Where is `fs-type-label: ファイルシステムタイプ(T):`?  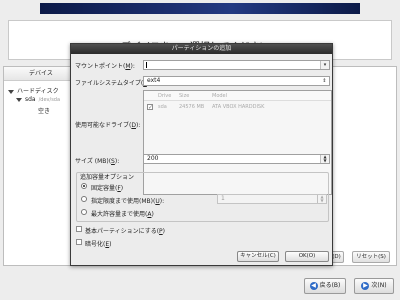 fs-type-label: ファイルシステムタイプ(T): is located at coordinates (113, 83).